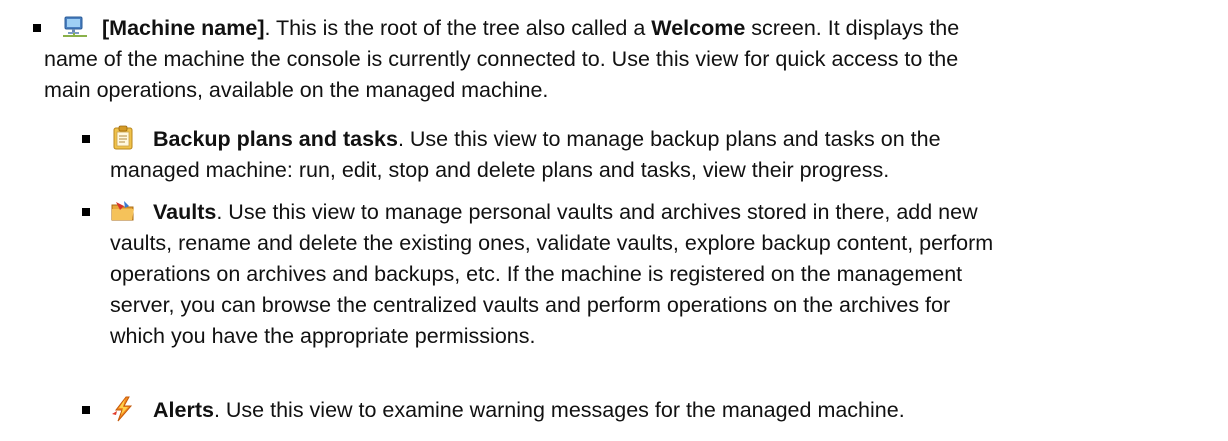  Describe the element at coordinates (852, 28) in the screenshot. I see `item-text-segment: screen. It displays the` at that location.